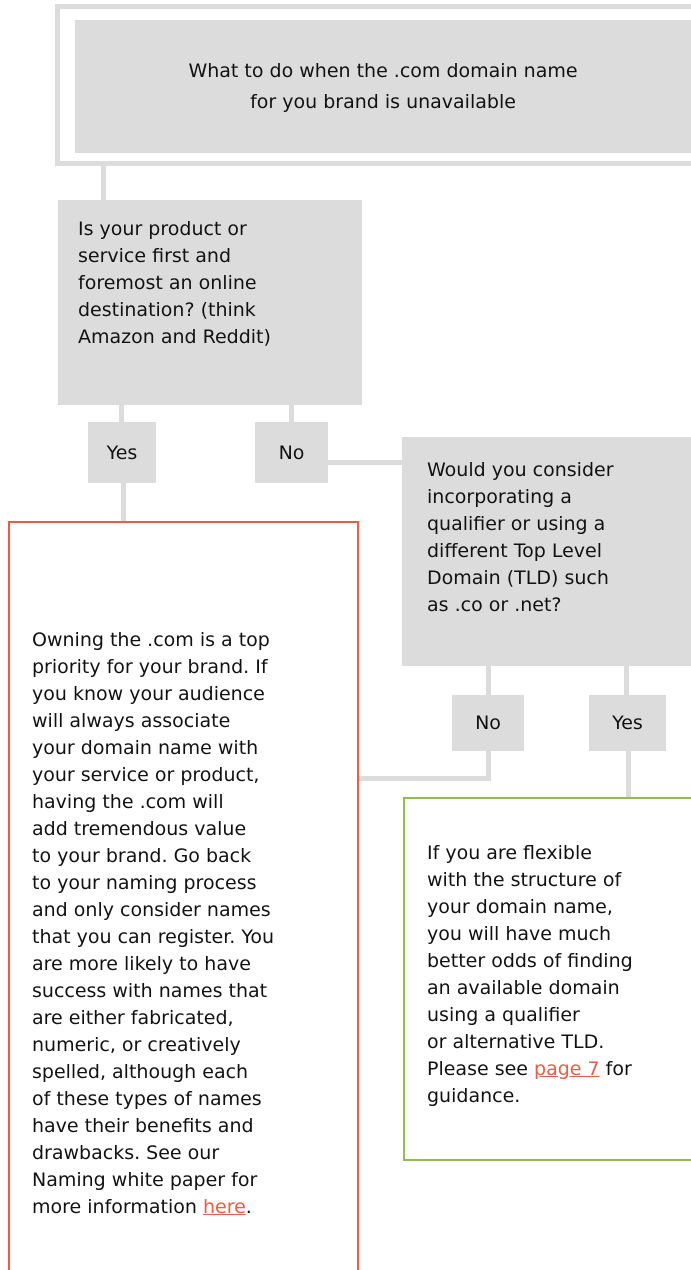 Image resolution: width=691 pixels, height=1270 pixels. I want to click on question-line: Would you consider, so click(520, 470).